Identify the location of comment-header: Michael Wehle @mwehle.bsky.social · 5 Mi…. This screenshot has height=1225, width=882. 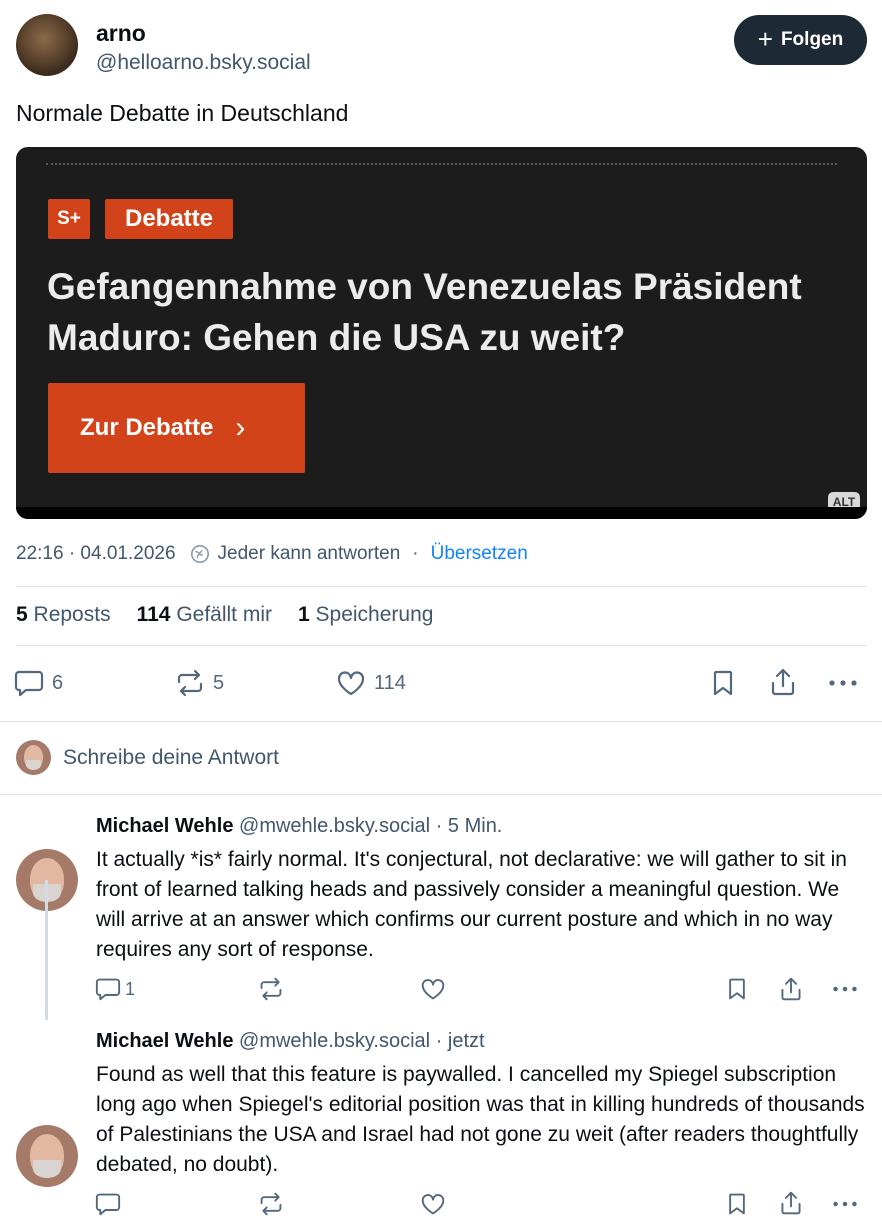
(299, 826).